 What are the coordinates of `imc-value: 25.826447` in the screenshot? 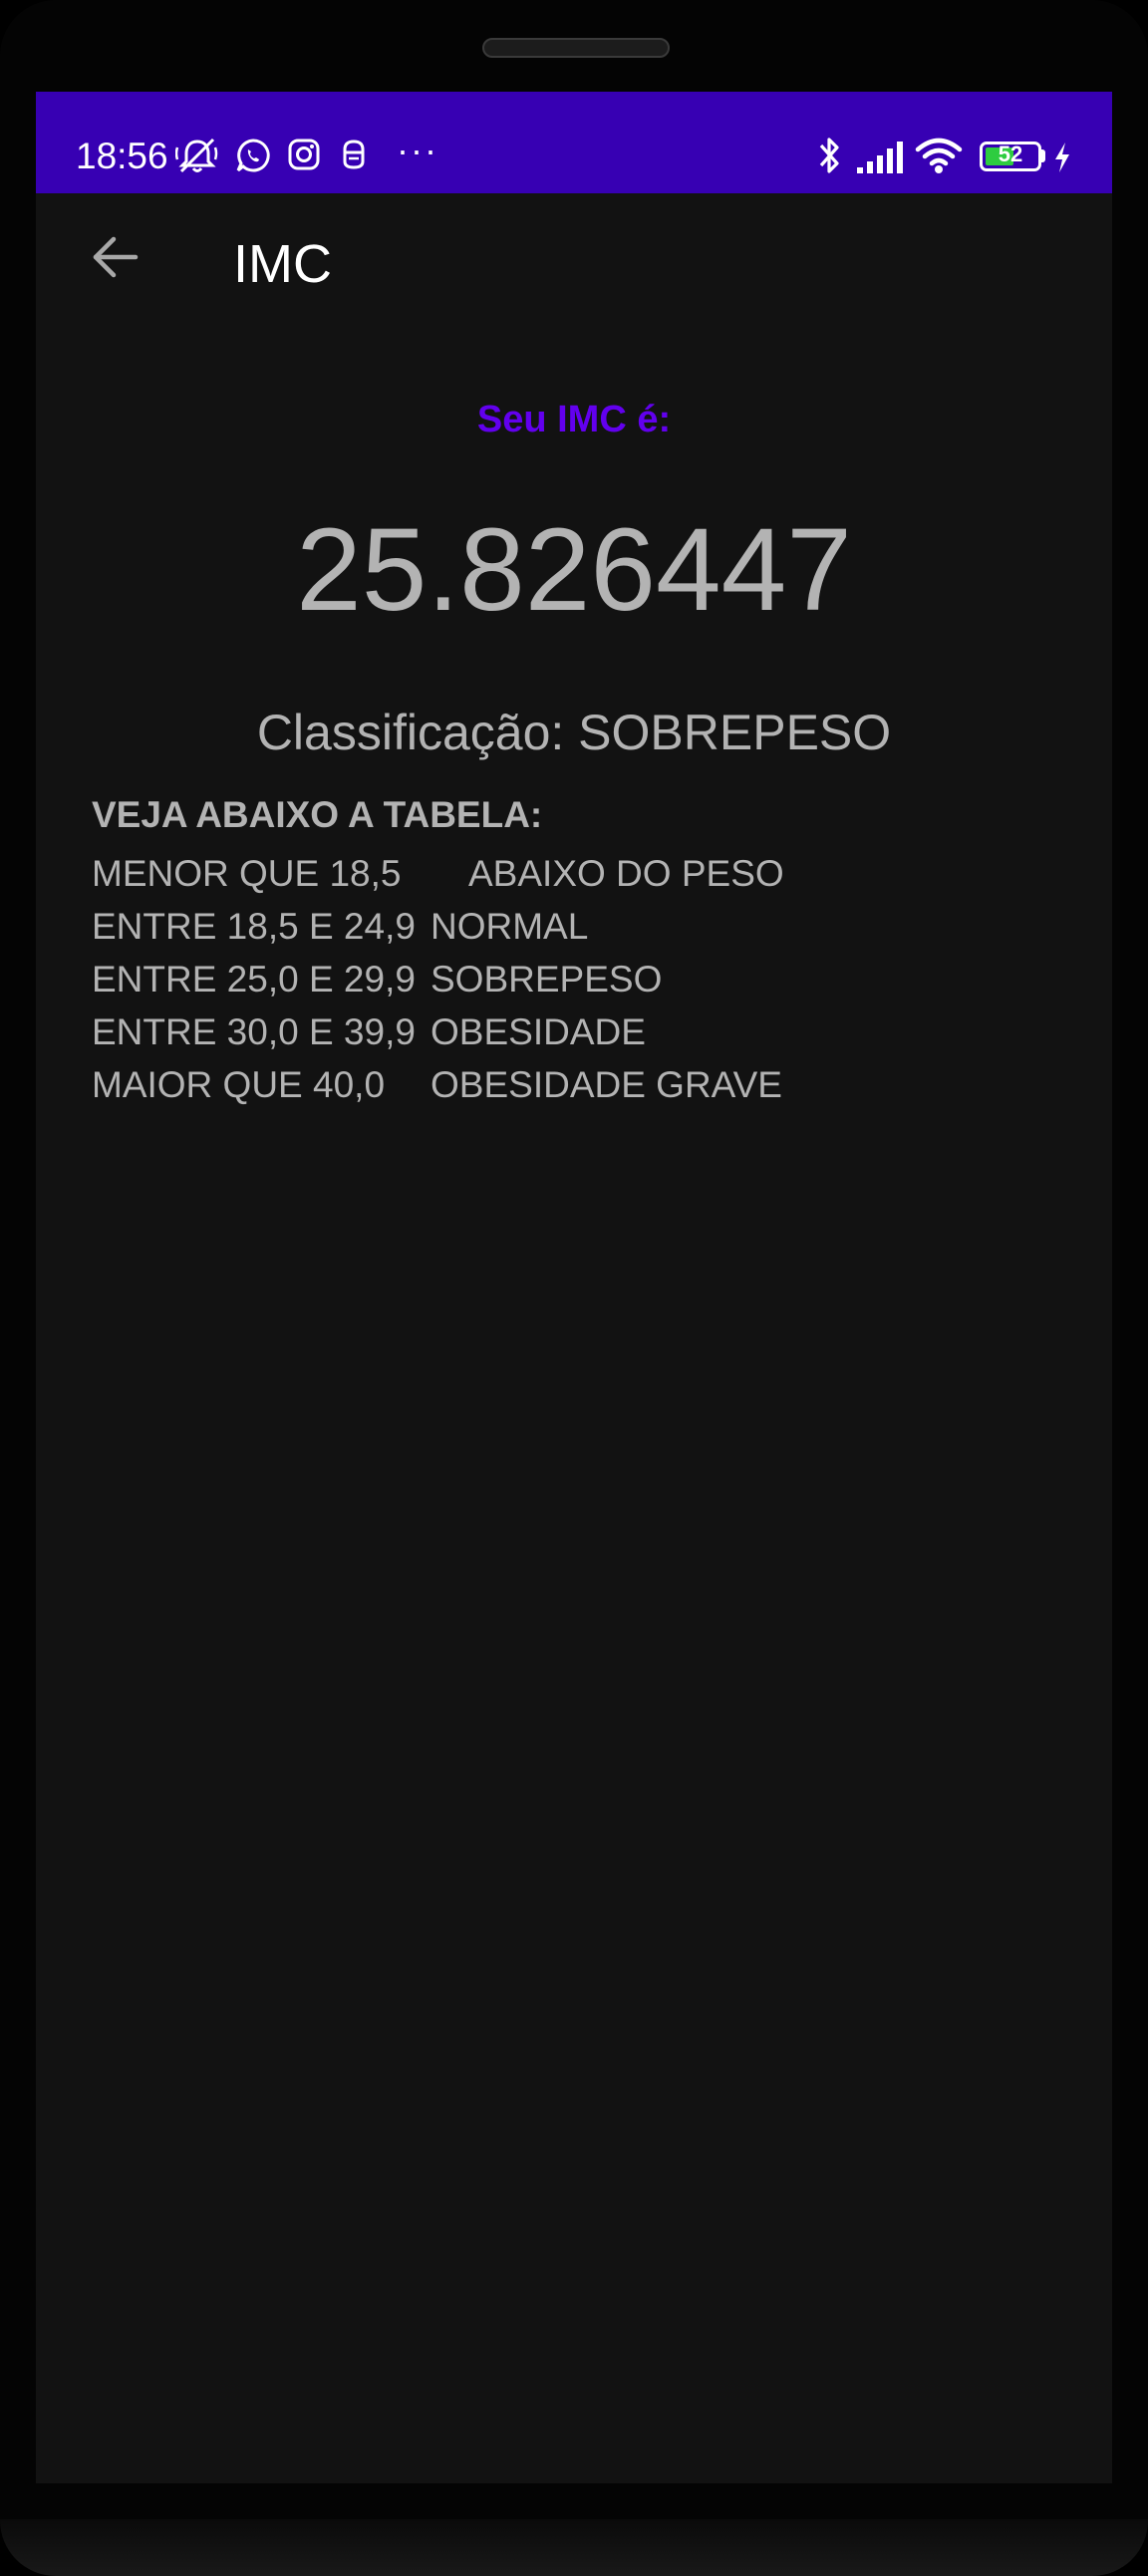 It's located at (574, 570).